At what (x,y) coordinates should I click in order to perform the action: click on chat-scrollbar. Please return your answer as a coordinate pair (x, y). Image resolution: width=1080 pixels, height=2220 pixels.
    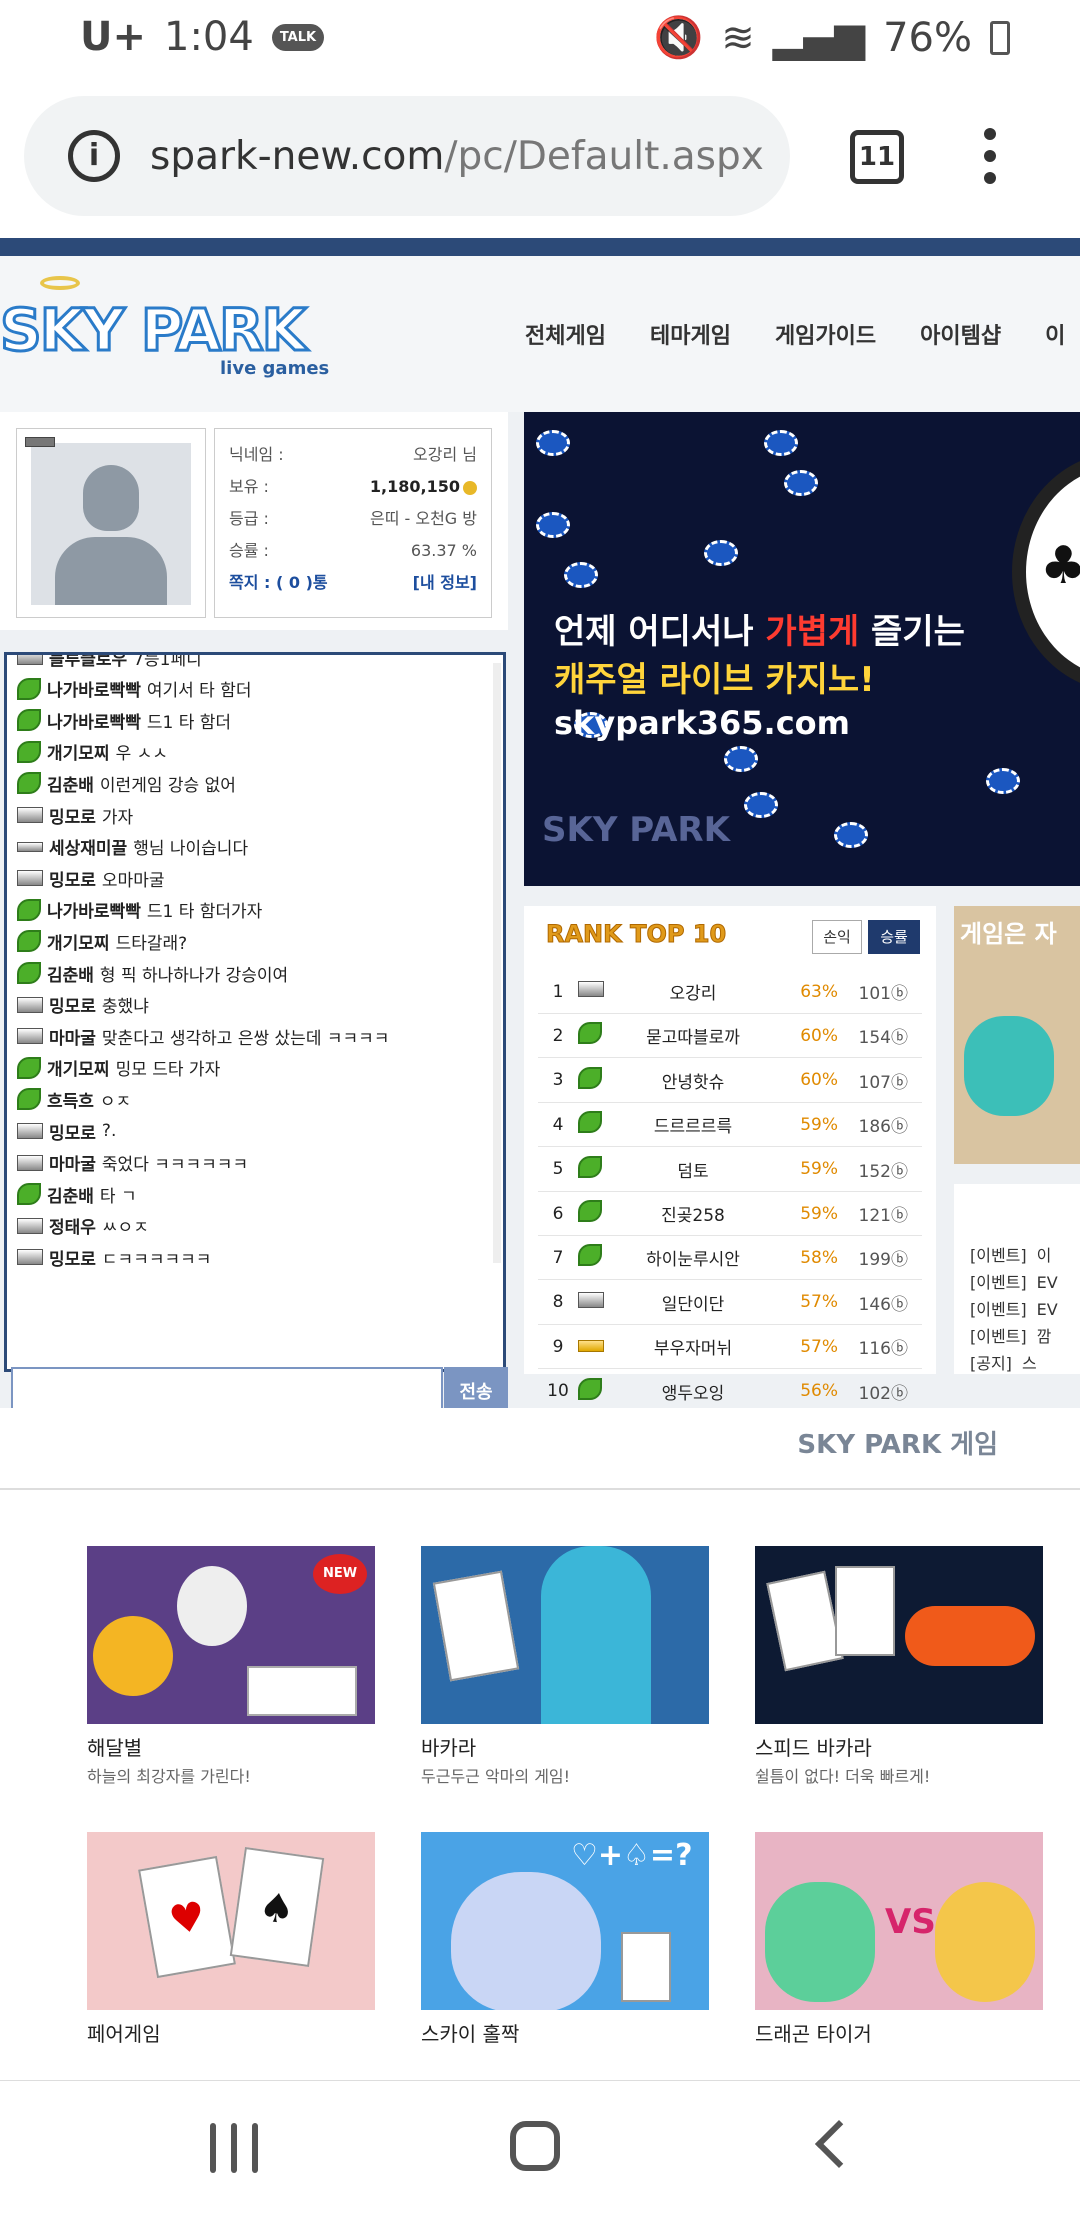
    Looking at the image, I should click on (497, 963).